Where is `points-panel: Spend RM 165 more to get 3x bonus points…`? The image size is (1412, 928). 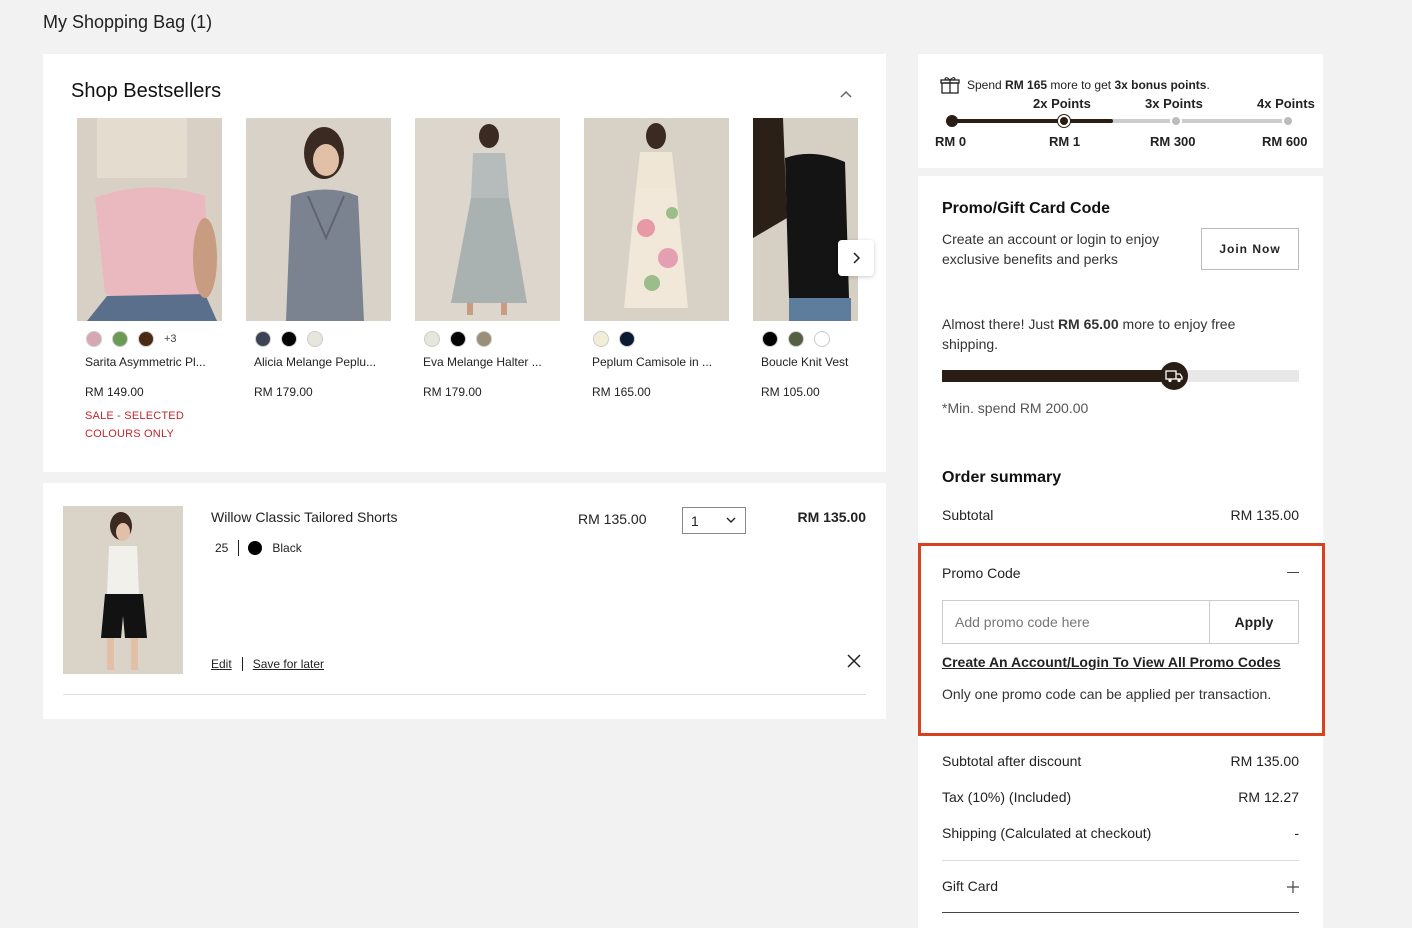
points-panel: Spend RM 165 more to get 3x bonus points… is located at coordinates (1120, 111).